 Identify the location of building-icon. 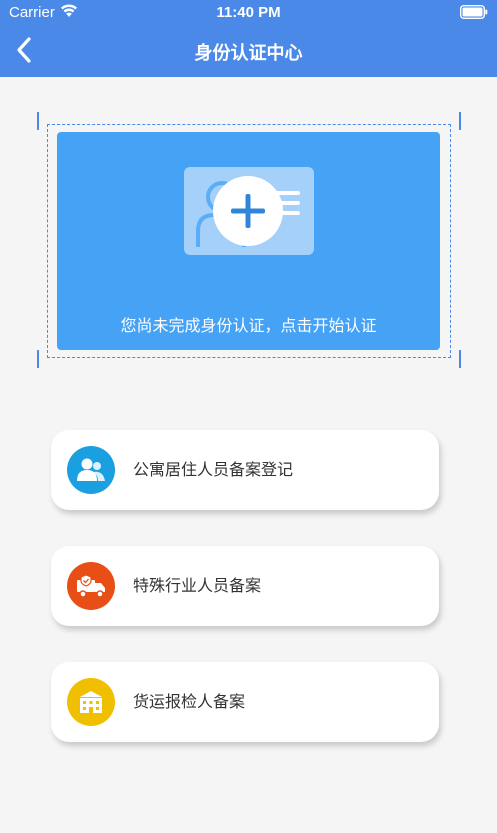
(91, 702).